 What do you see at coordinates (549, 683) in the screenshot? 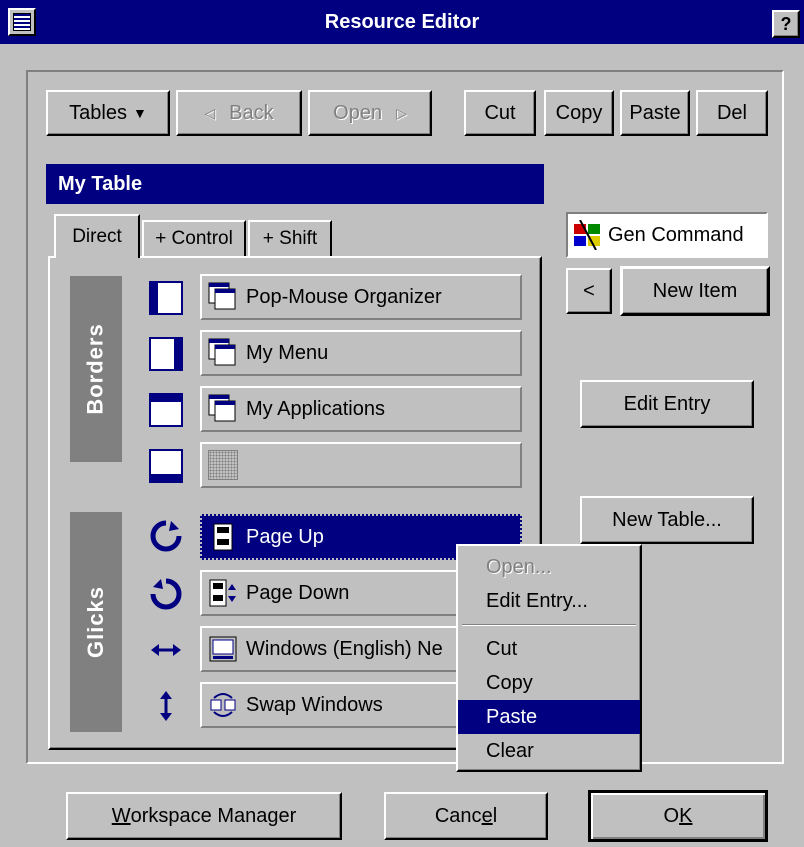
I see `menu-item-copy: Copy` at bounding box center [549, 683].